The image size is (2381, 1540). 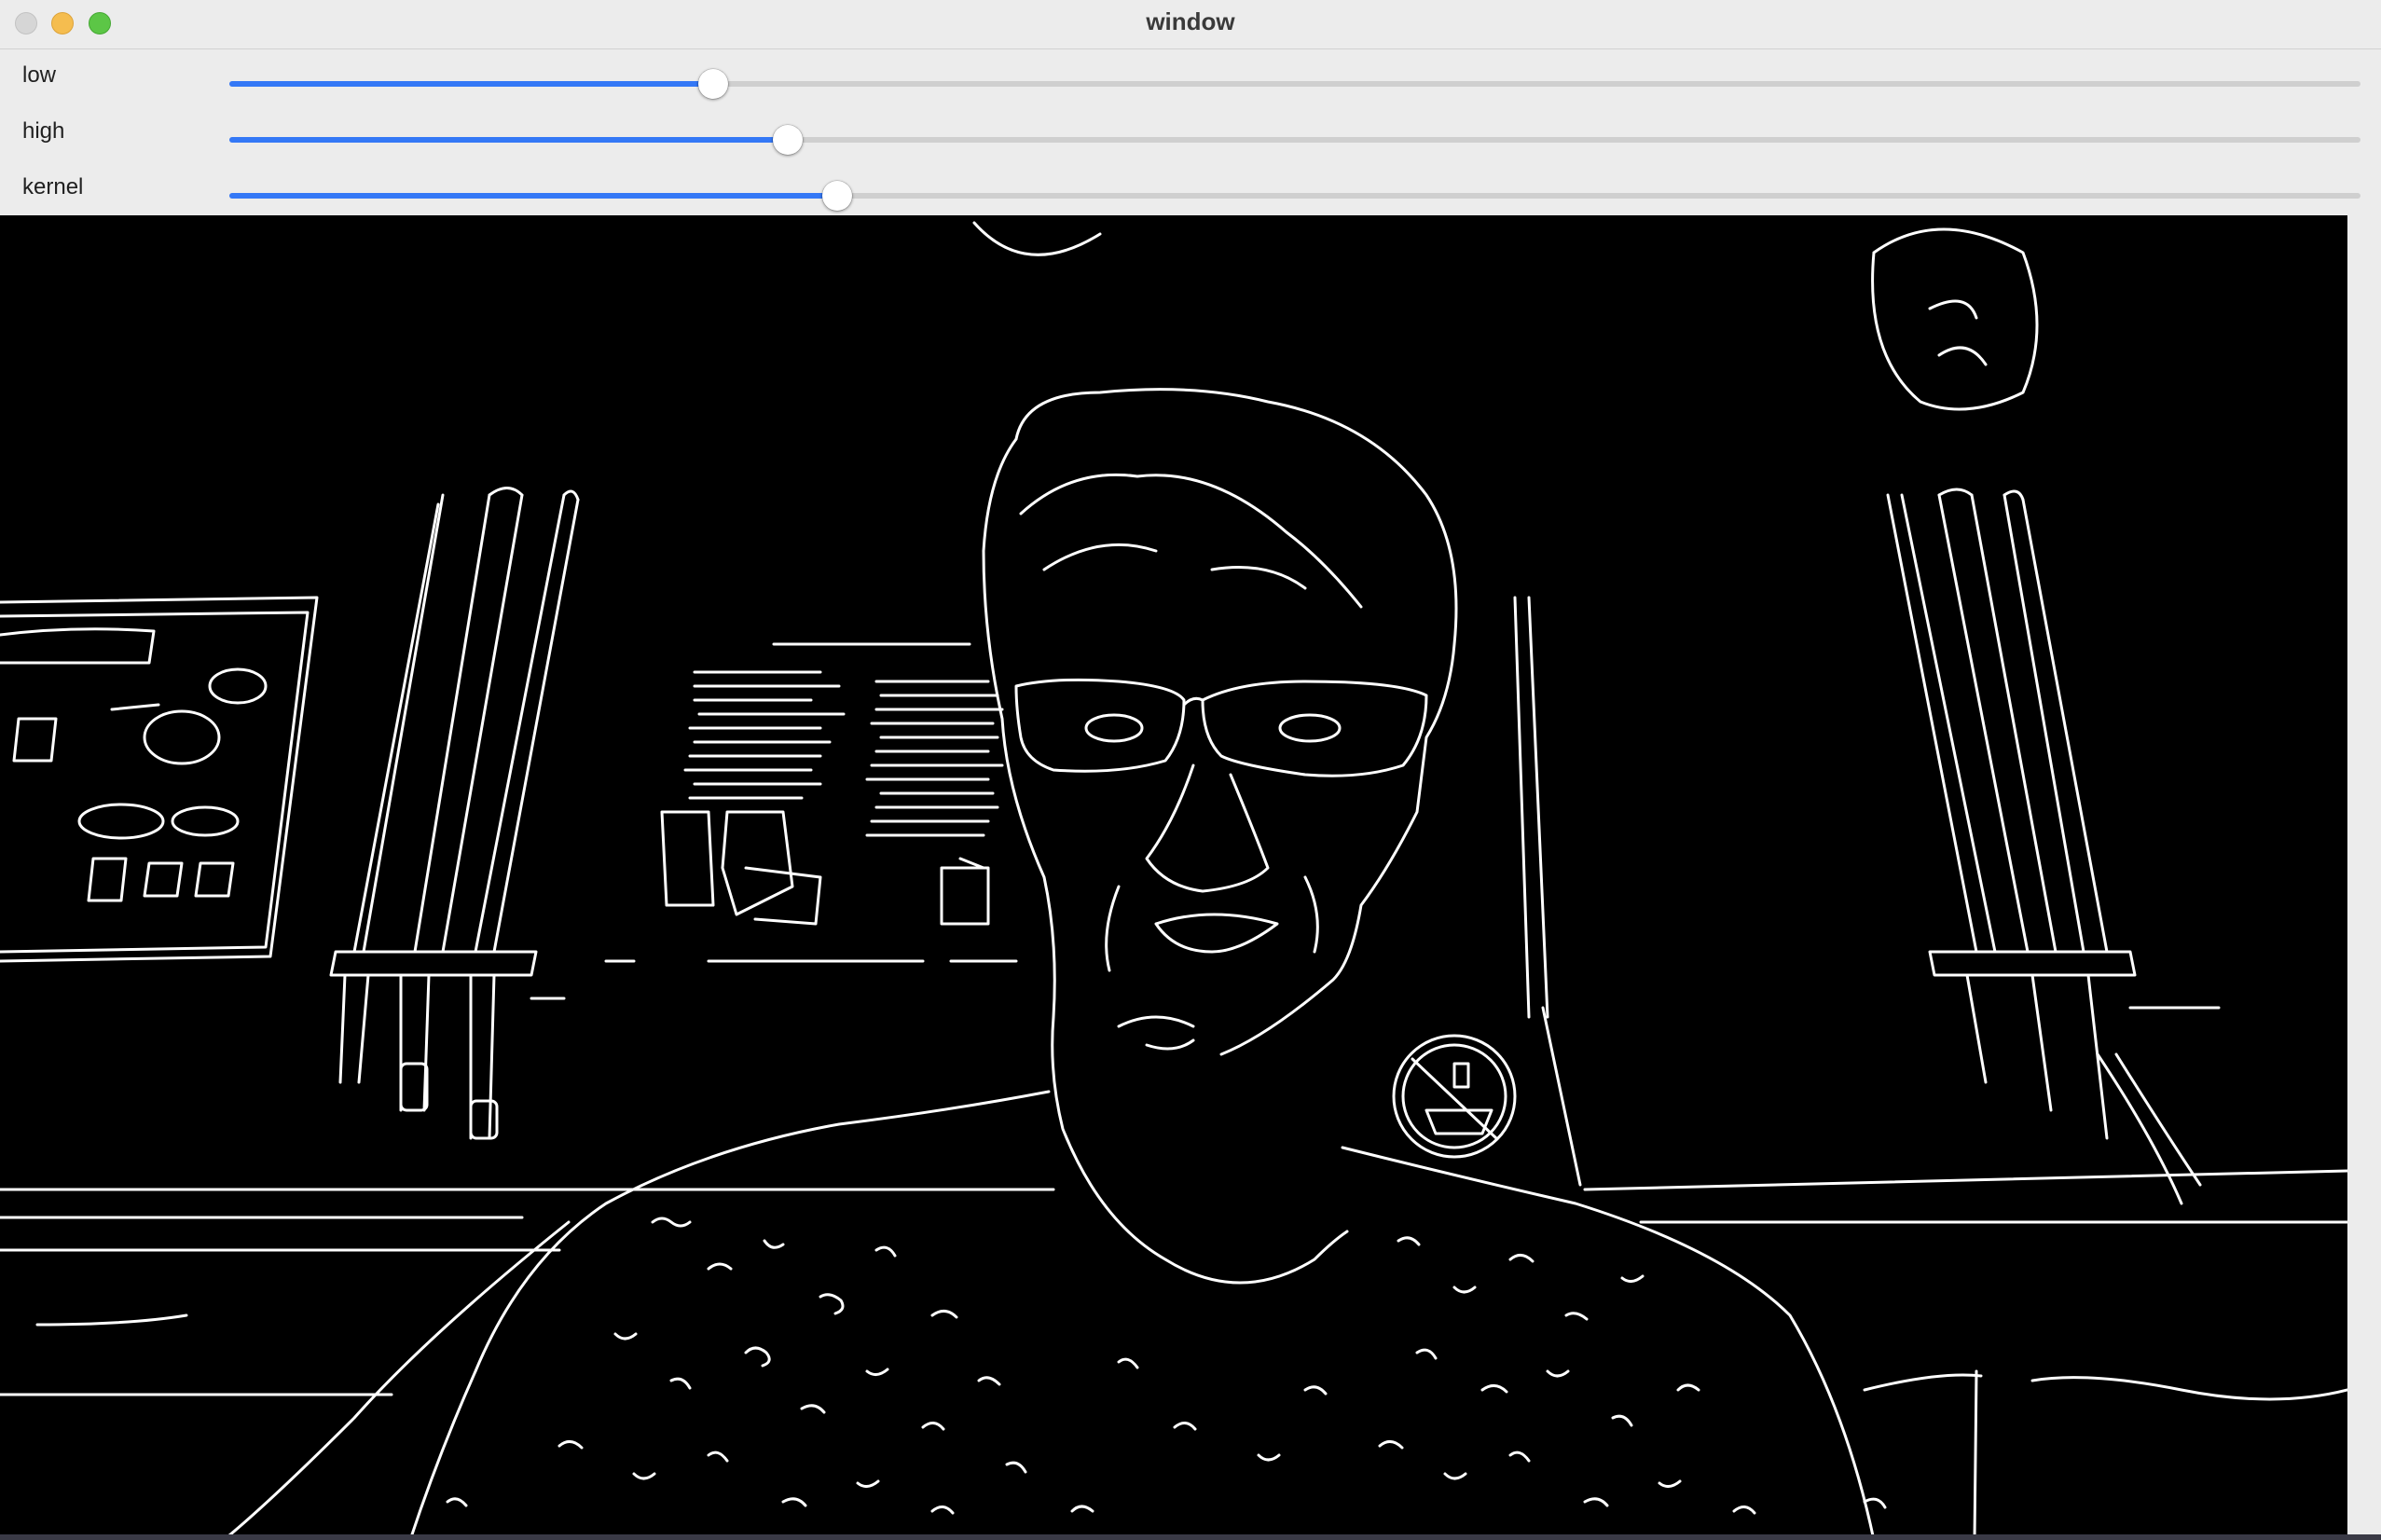 I want to click on high-slider-knob, so click(x=788, y=140).